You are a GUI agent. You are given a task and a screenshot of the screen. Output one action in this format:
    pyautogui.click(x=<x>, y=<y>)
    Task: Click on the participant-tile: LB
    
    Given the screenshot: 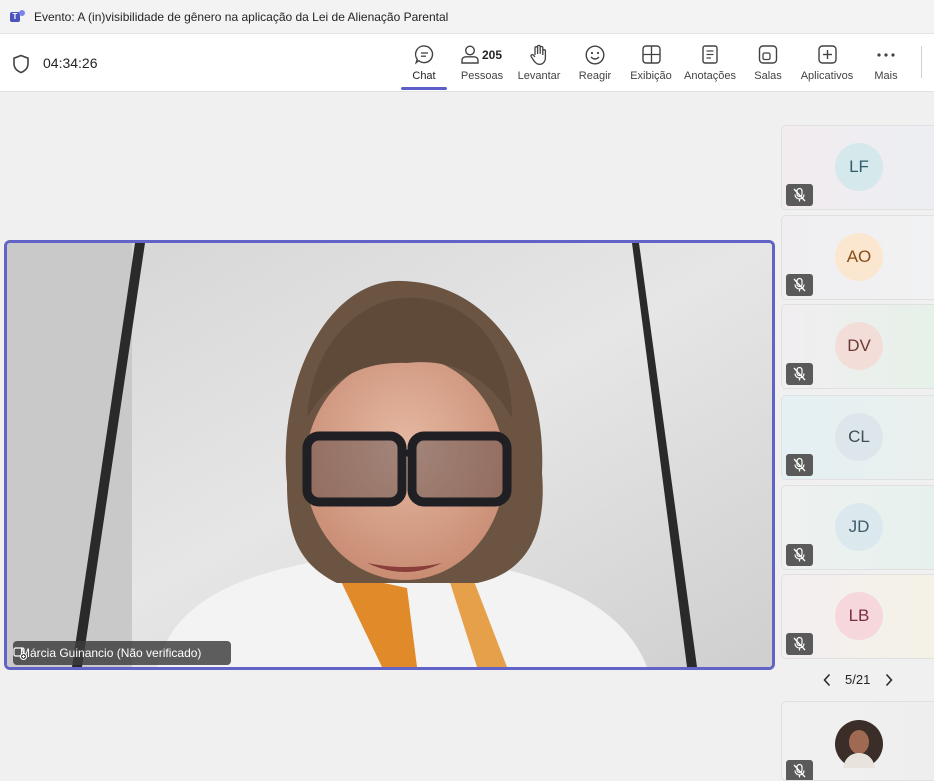 What is the action you would take?
    pyautogui.click(x=857, y=616)
    